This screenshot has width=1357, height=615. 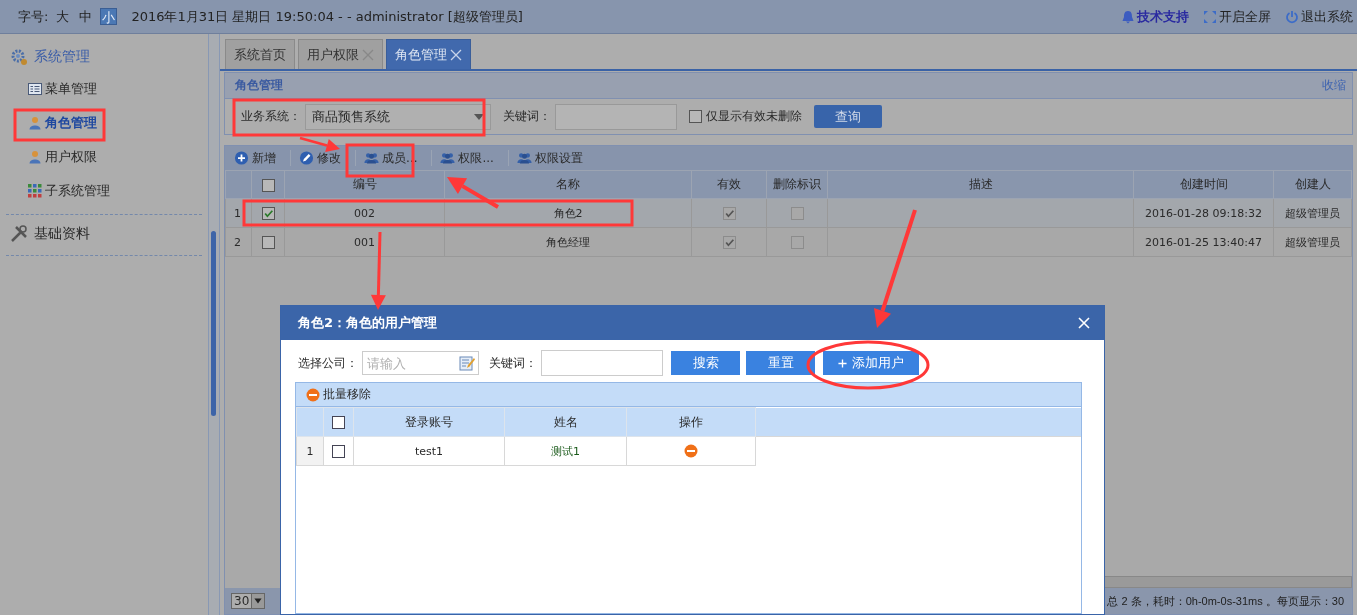 What do you see at coordinates (398, 116) in the screenshot?
I see `system-select: 商品预售系统` at bounding box center [398, 116].